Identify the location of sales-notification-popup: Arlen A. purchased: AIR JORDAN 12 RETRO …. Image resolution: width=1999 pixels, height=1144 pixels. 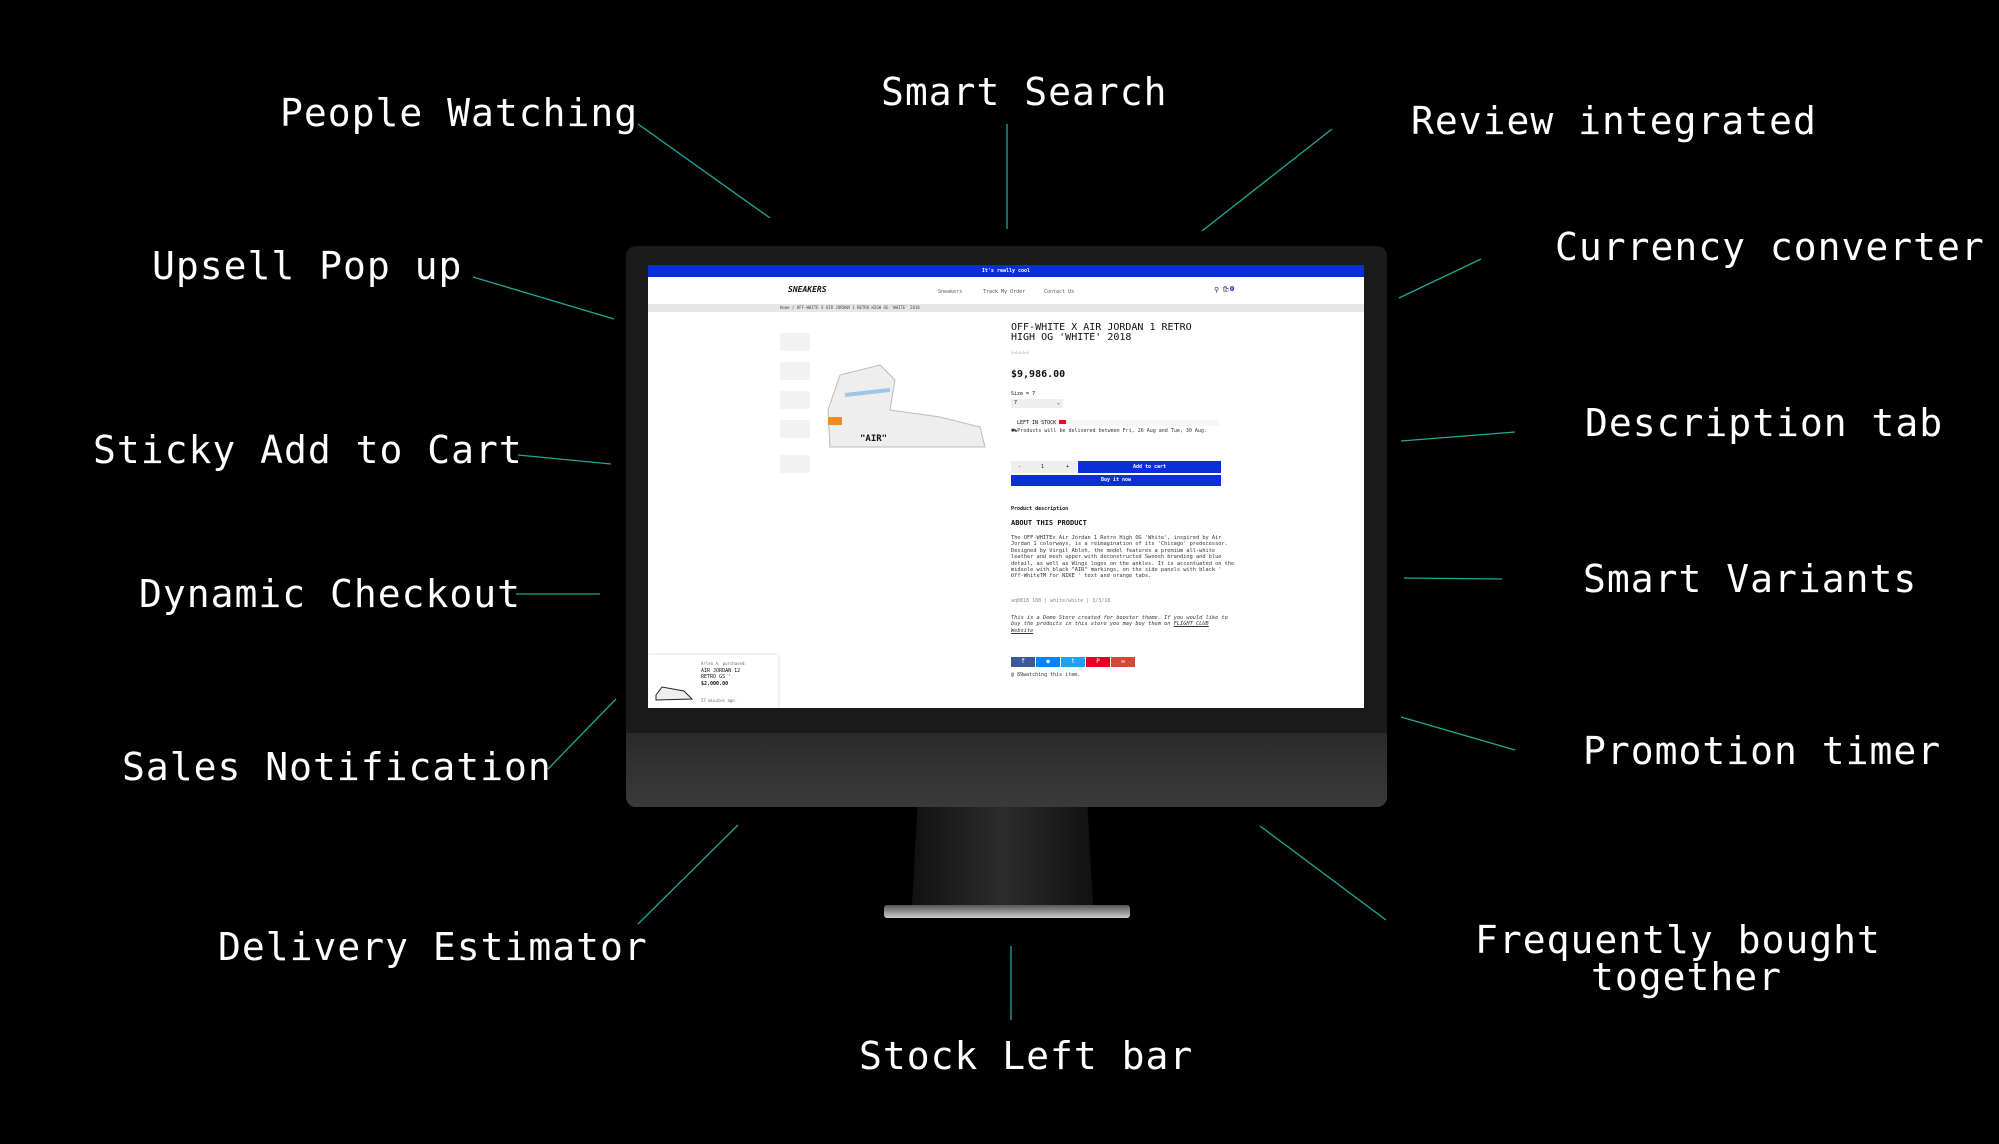
(713, 681).